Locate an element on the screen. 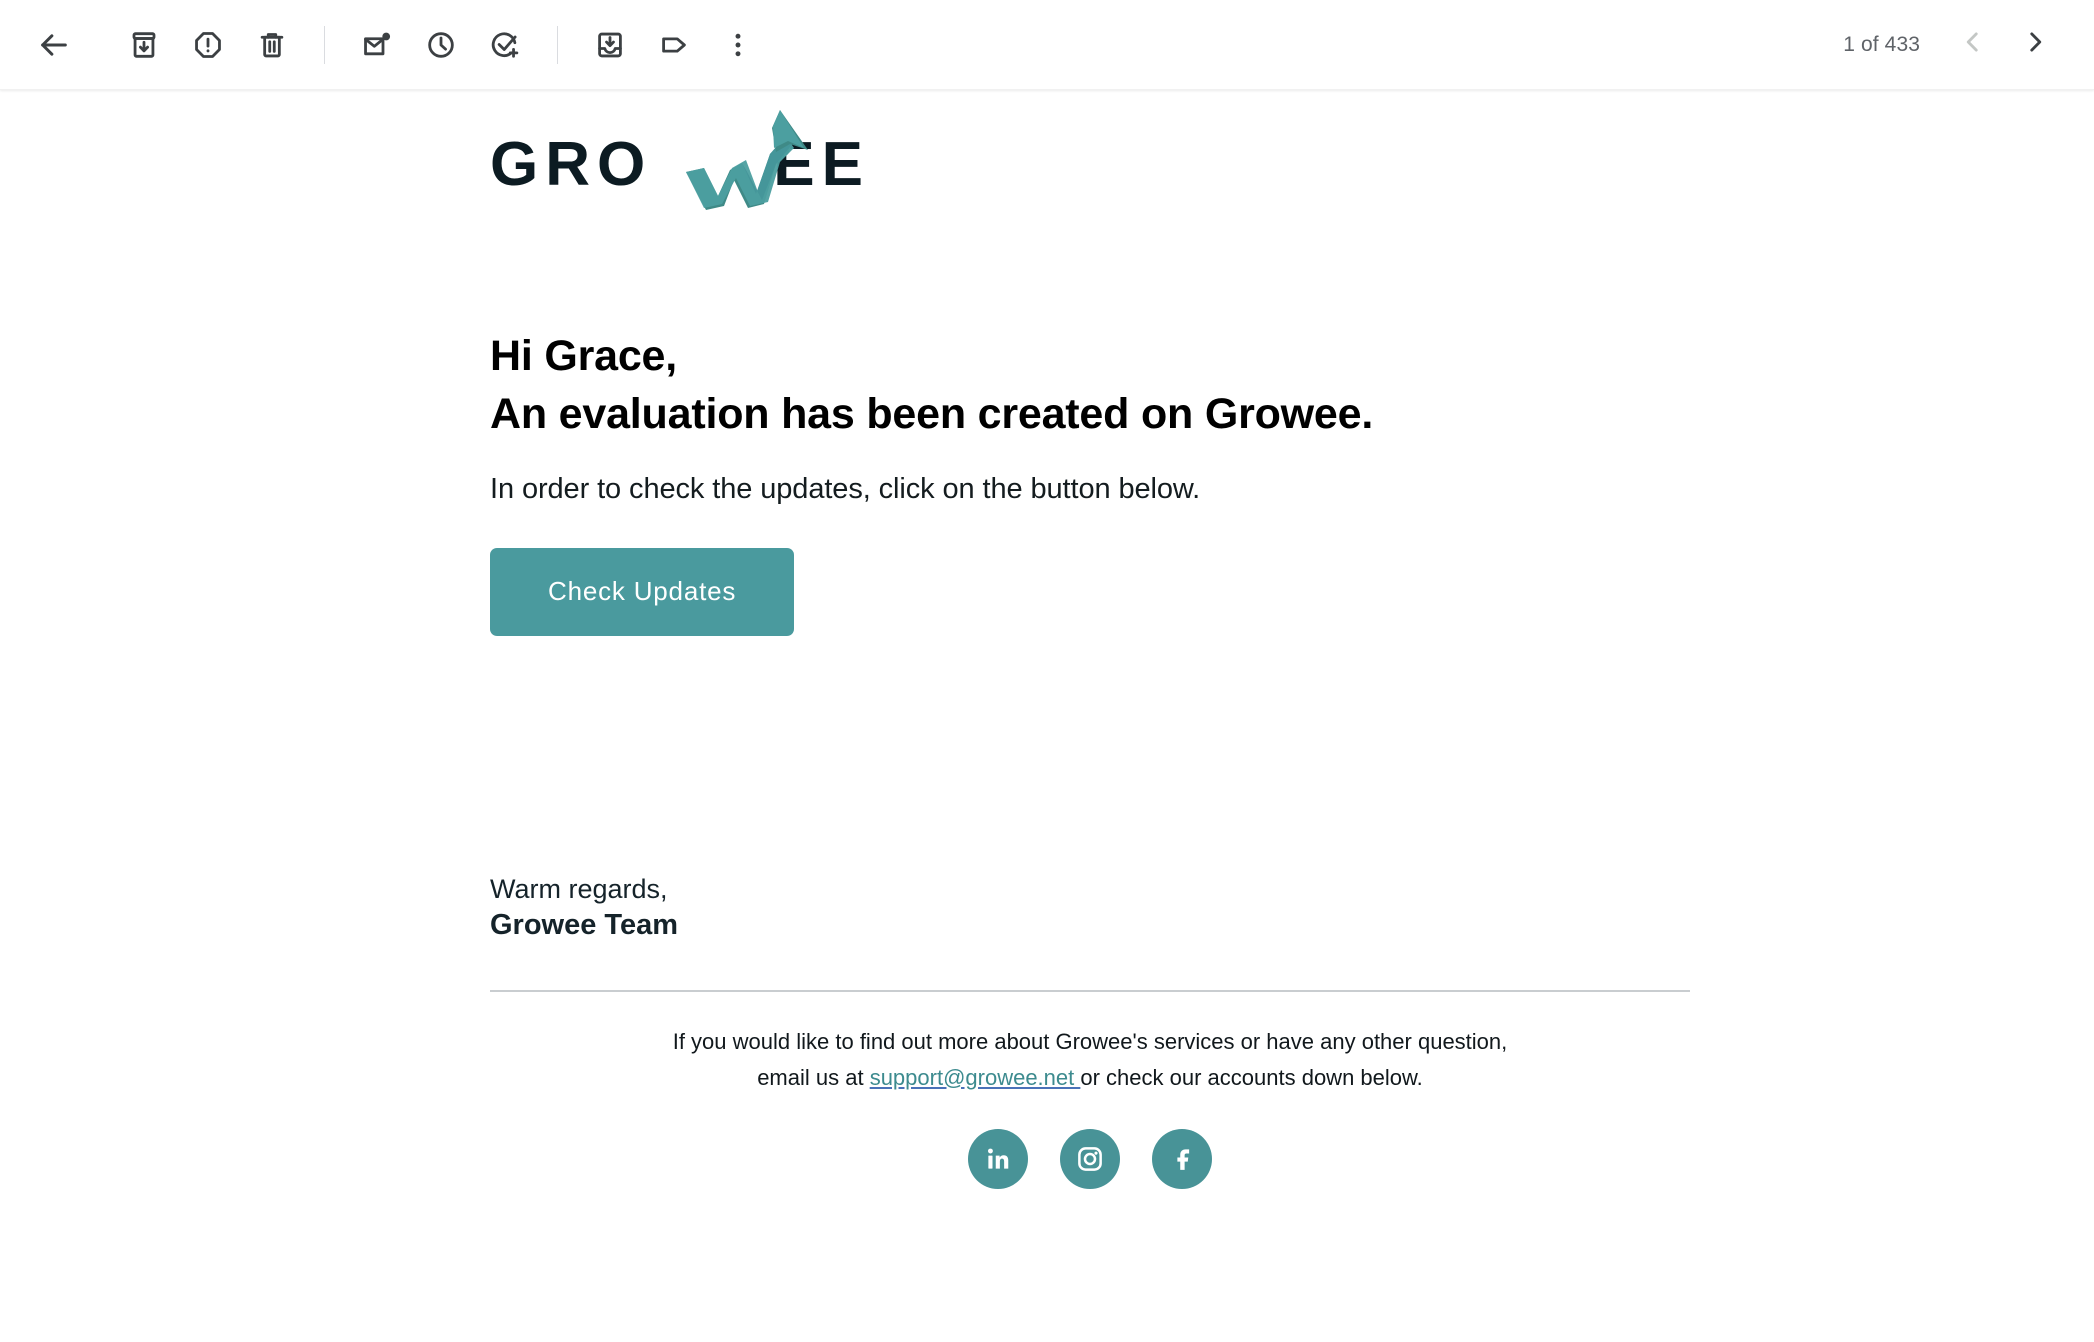 Image resolution: width=2094 pixels, height=1342 pixels. report-spam-button is located at coordinates (208, 45).